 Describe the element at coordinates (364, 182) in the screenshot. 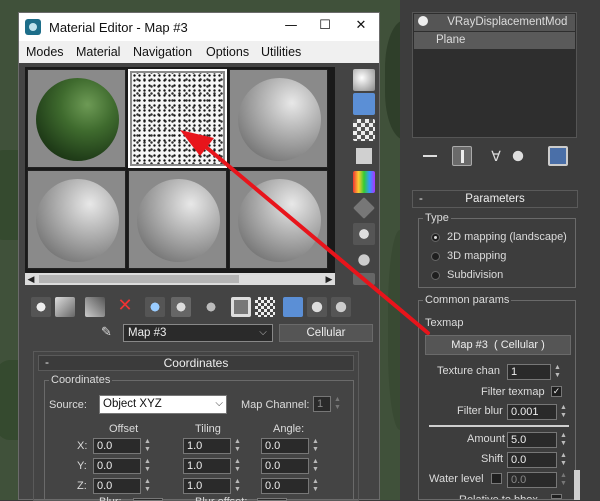

I see `video-color-check-icon` at that location.